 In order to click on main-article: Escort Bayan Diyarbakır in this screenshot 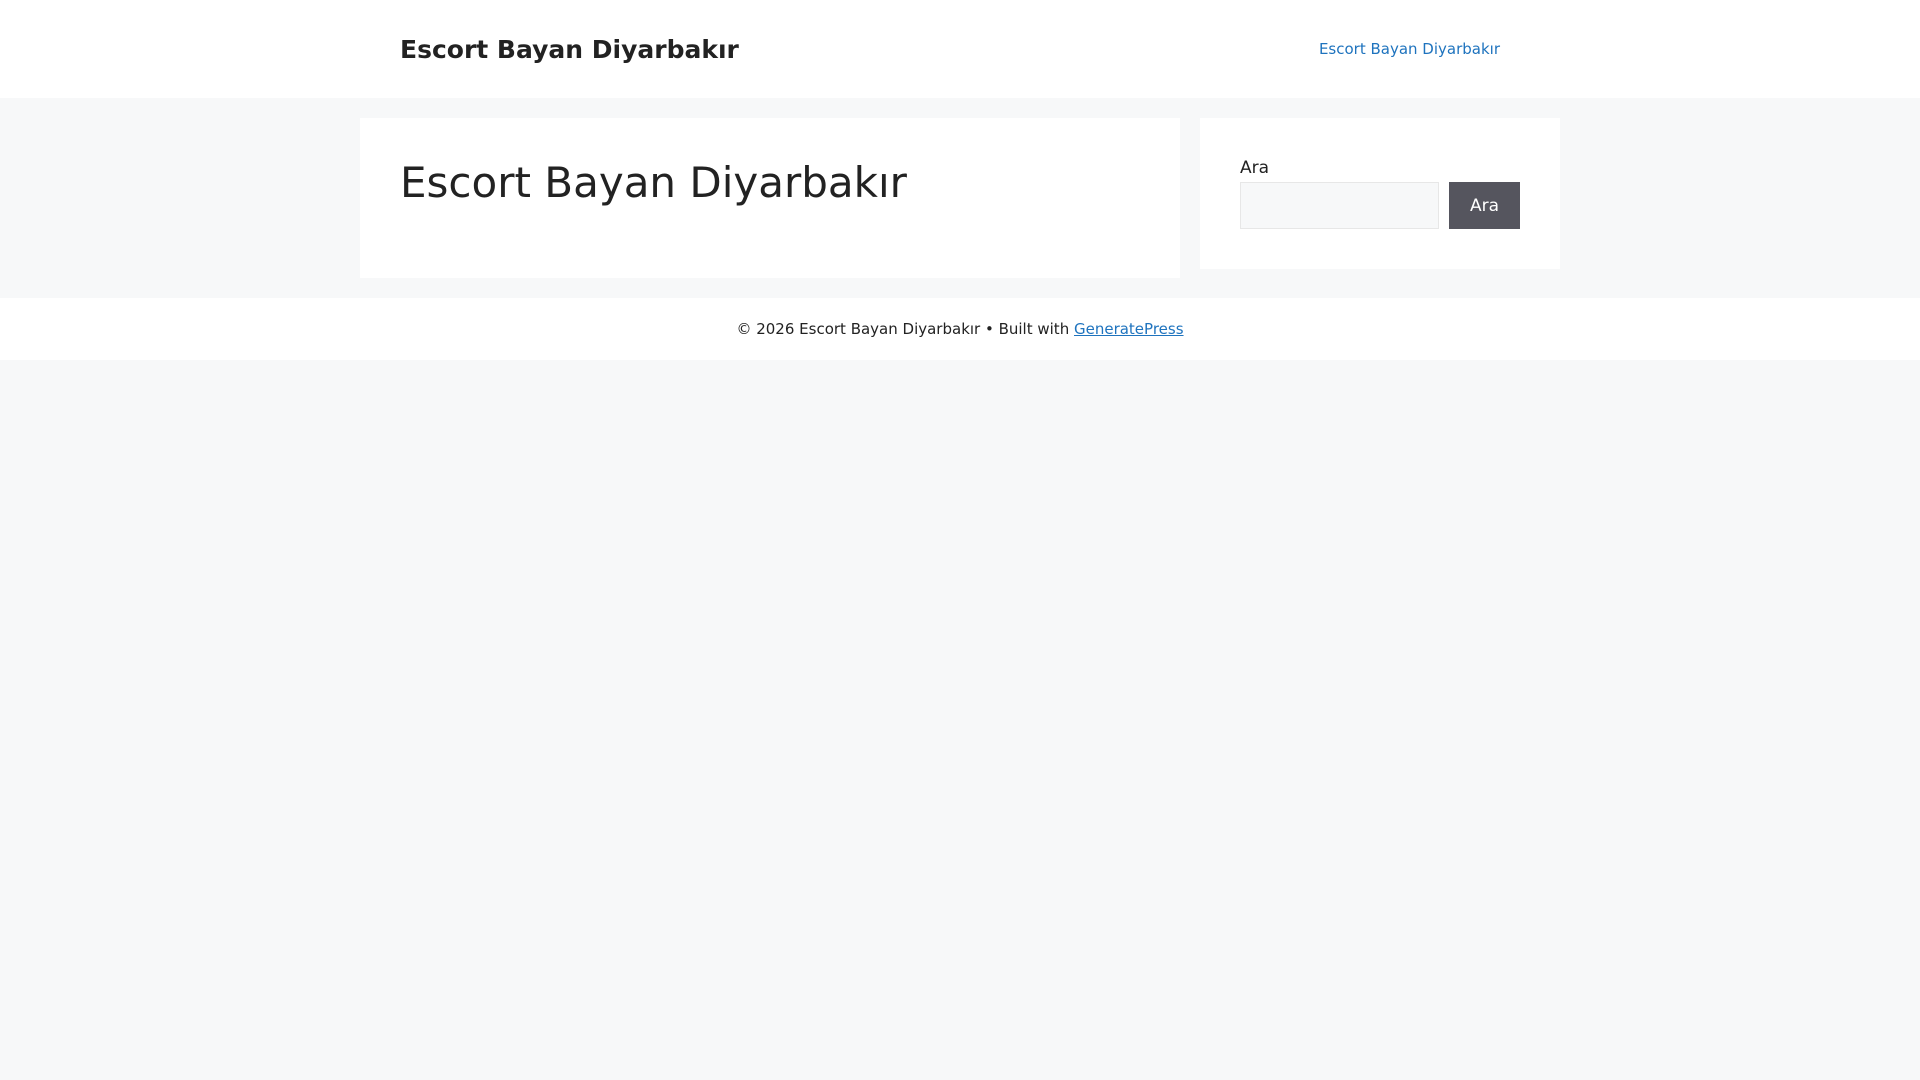, I will do `click(770, 198)`.